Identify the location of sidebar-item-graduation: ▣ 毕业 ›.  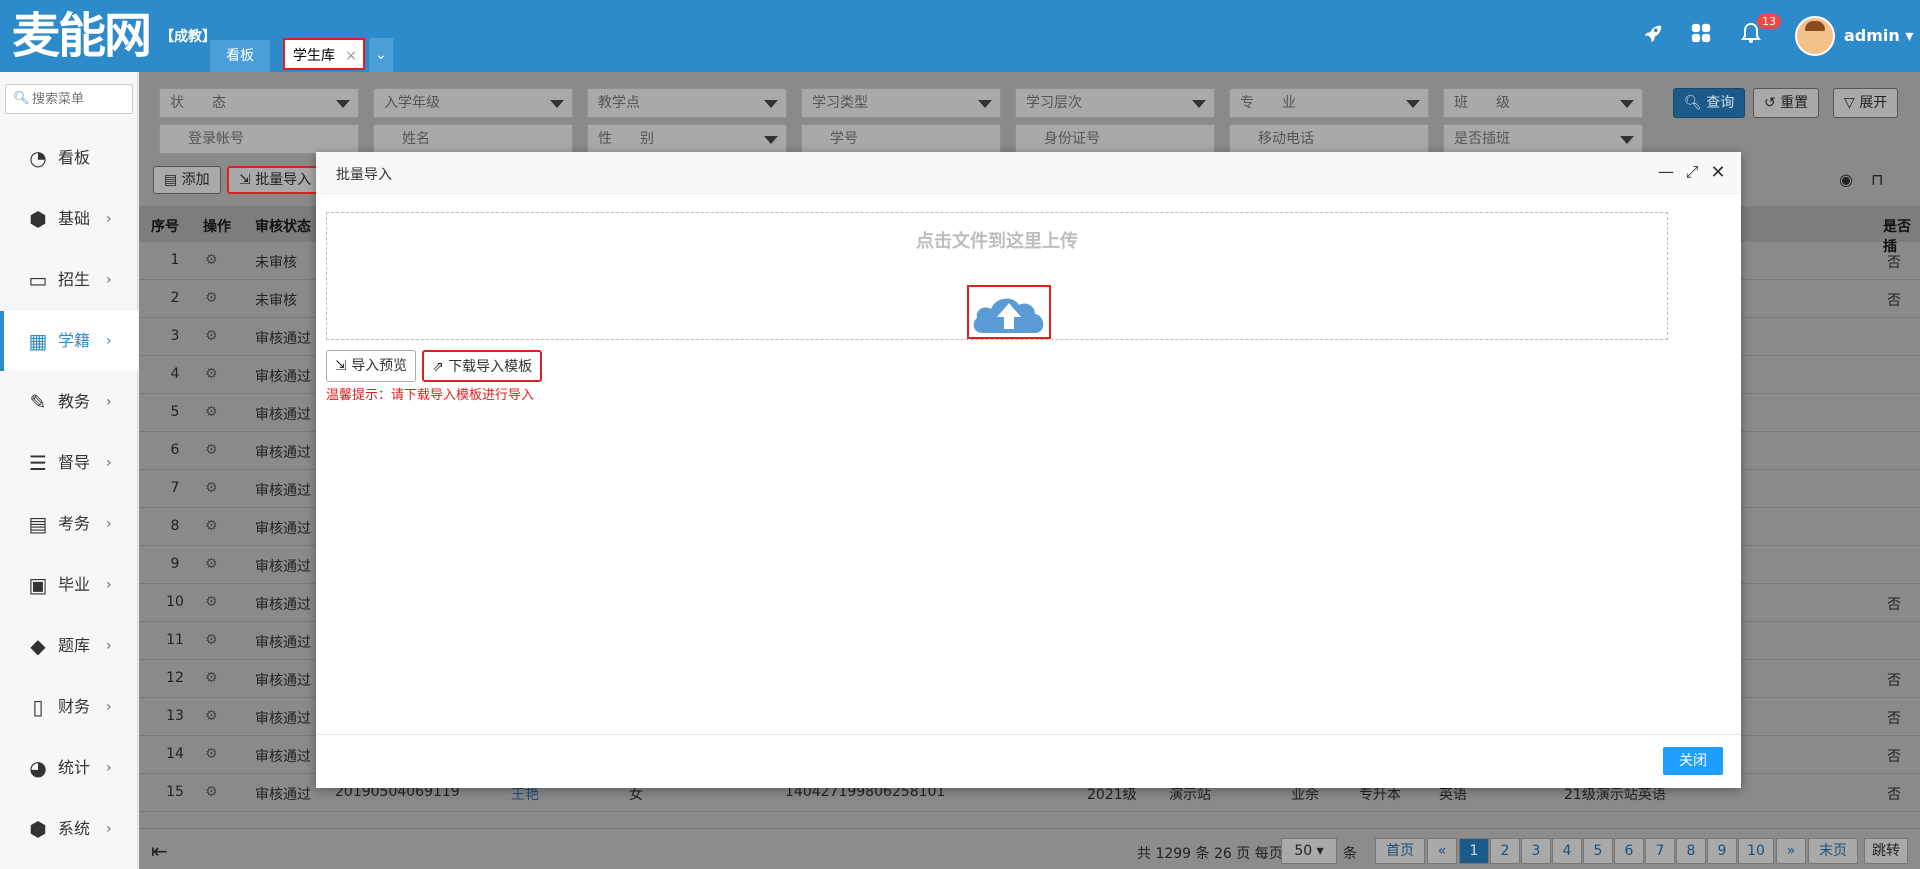
(69, 585).